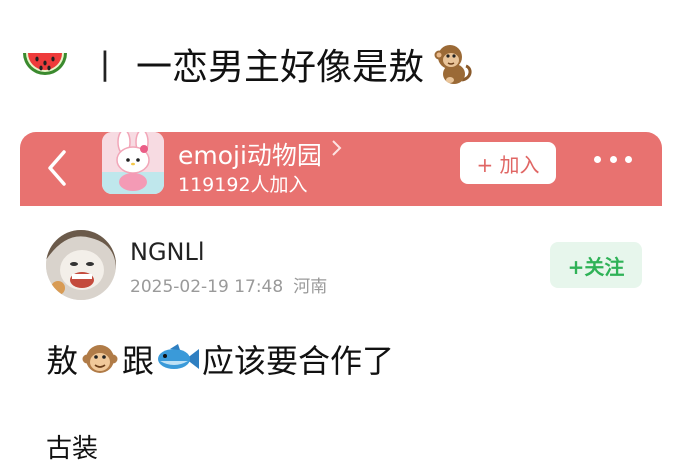  Describe the element at coordinates (81, 265) in the screenshot. I see `user-avatar` at that location.